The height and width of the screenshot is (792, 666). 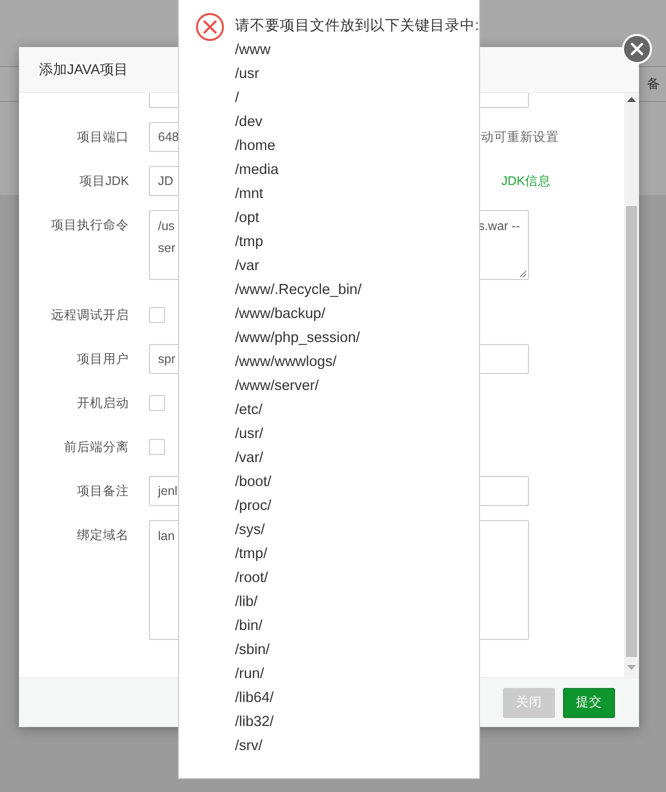 What do you see at coordinates (255, 146) in the screenshot?
I see `directory-path: /home` at bounding box center [255, 146].